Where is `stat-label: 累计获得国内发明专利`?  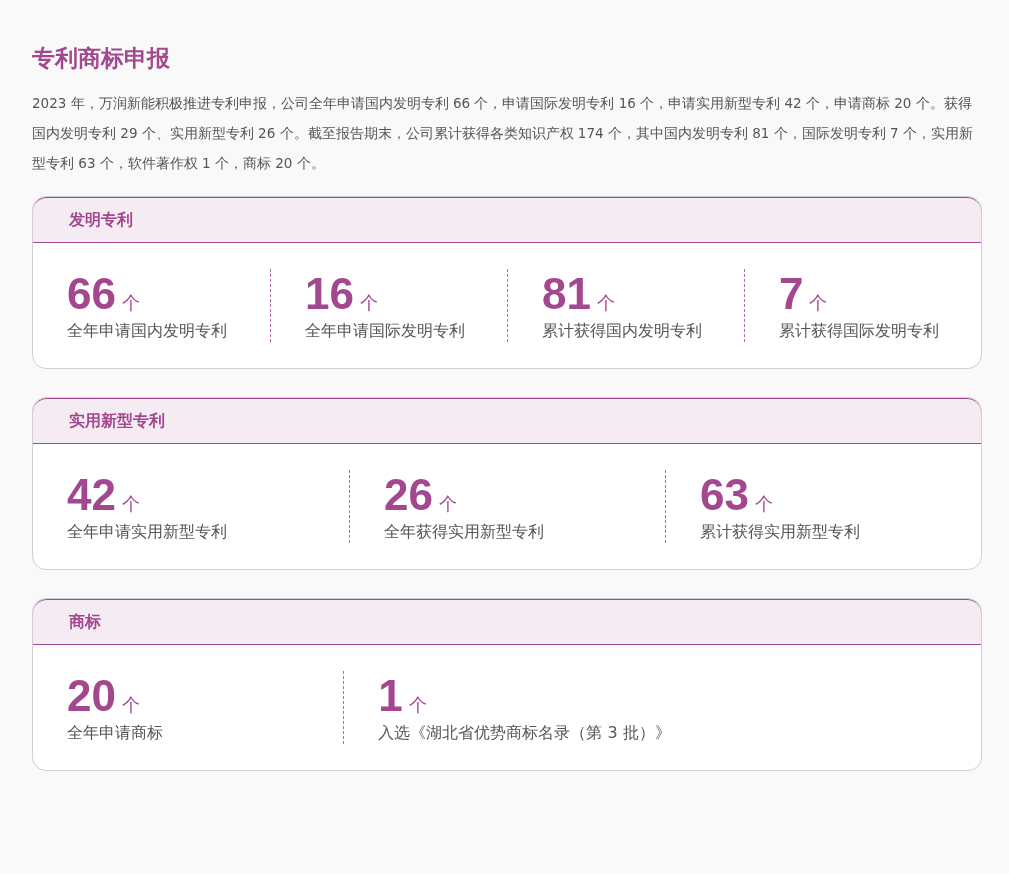 stat-label: 累计获得国内发明专利 is located at coordinates (622, 331).